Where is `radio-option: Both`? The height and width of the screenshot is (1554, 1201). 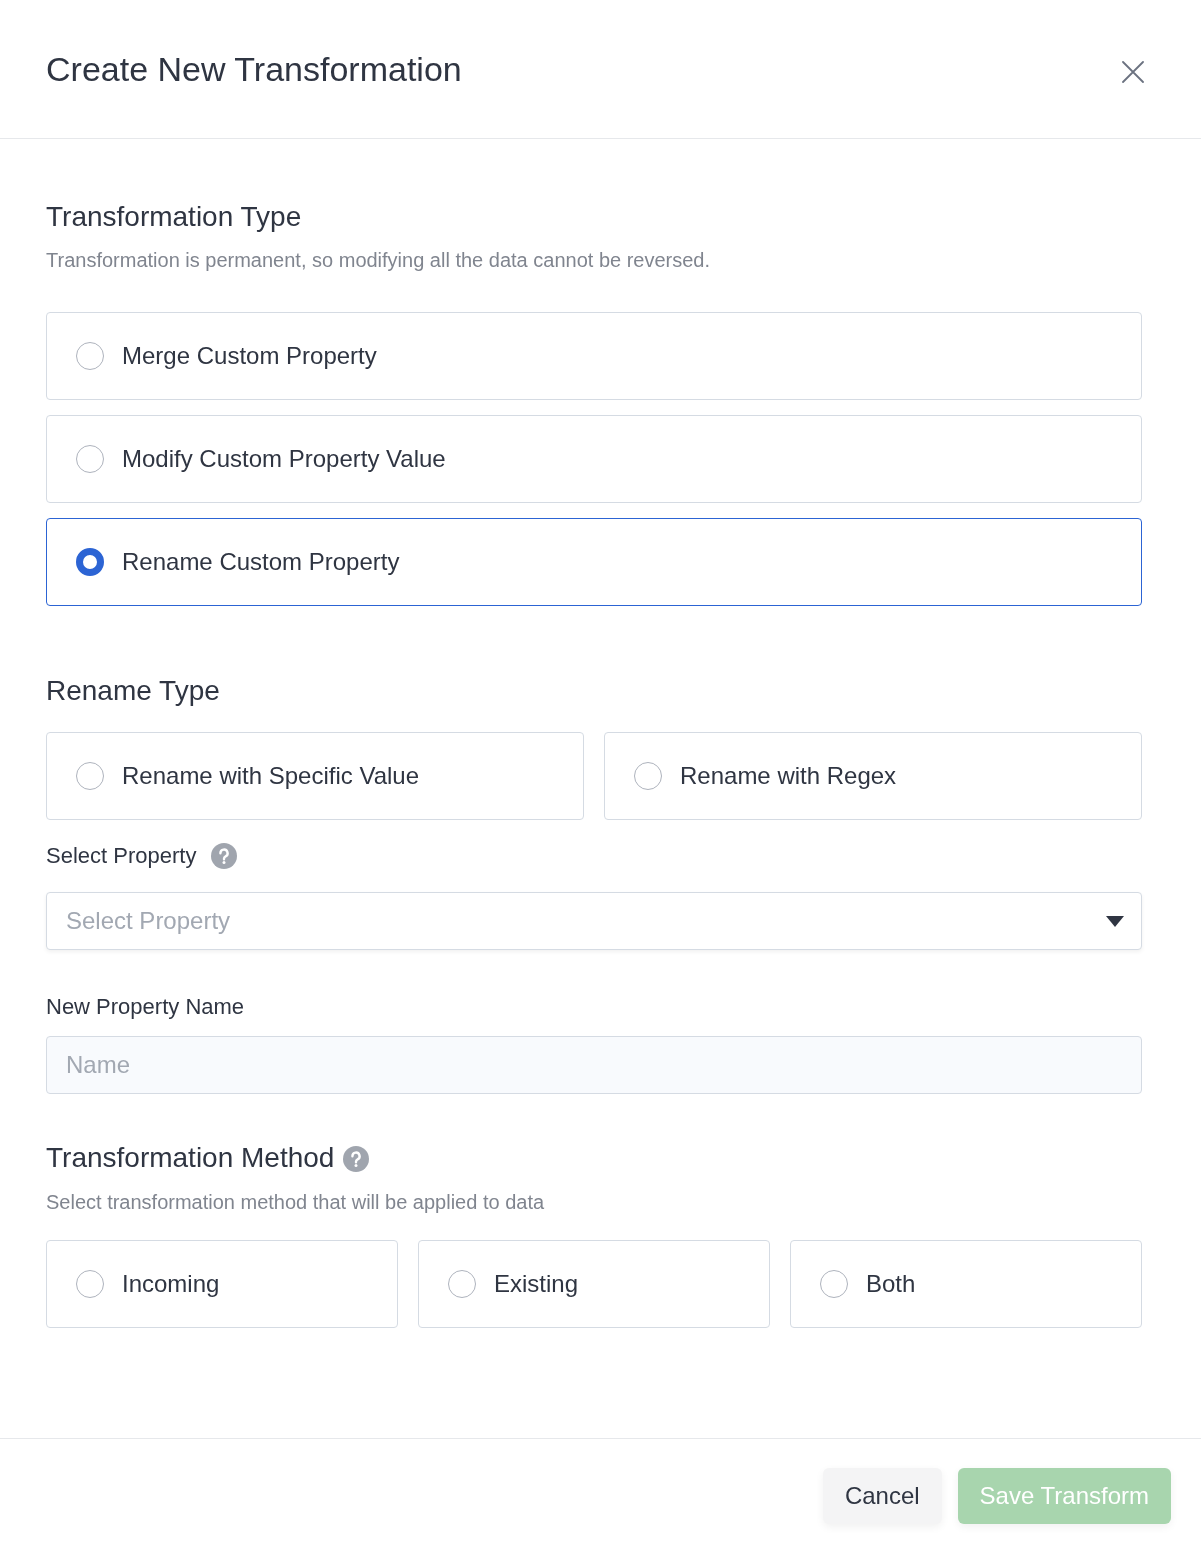
radio-option: Both is located at coordinates (966, 1284).